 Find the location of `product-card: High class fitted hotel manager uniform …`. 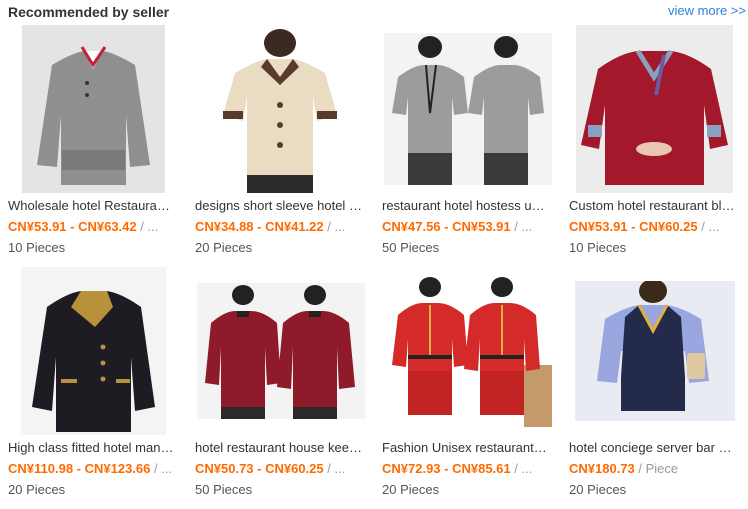

product-card: High class fitted hotel manager uniform … is located at coordinates (93, 381).